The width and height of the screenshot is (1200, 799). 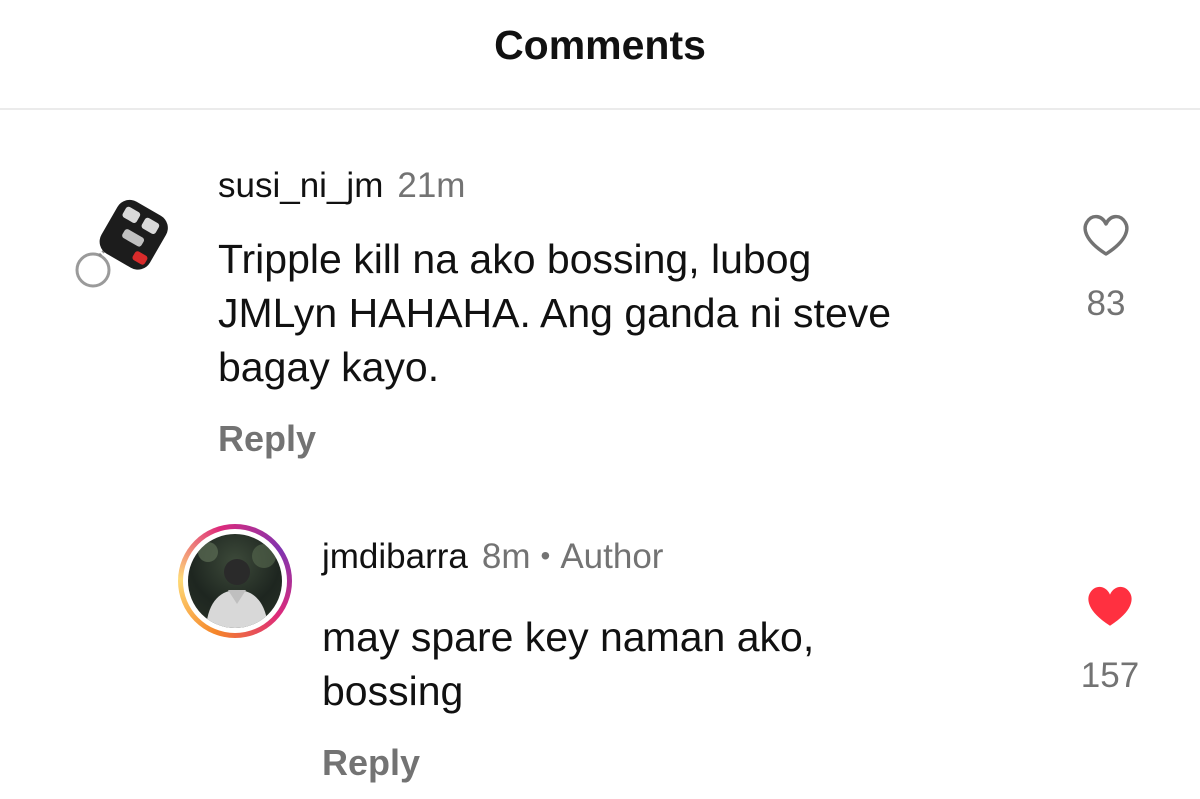 I want to click on comment-text-line: bagay kayo., so click(x=329, y=367).